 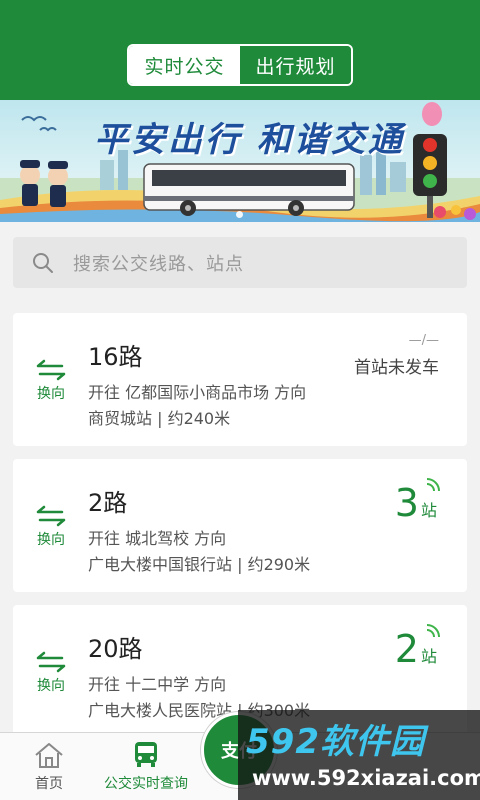 I want to click on mode-switch: 实时公交 出行规划, so click(x=240, y=65).